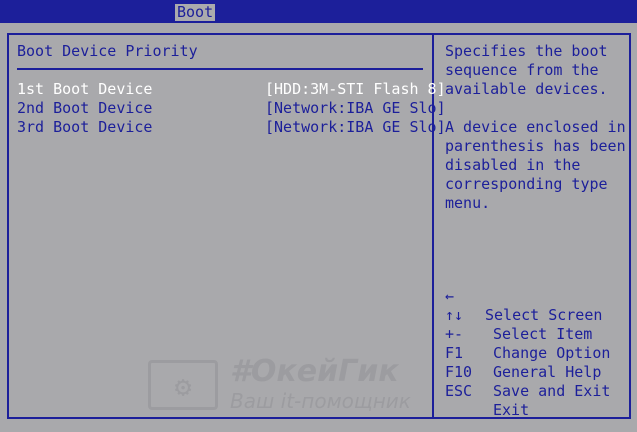 The width and height of the screenshot is (637, 432). I want to click on key-description: General Help, so click(547, 372).